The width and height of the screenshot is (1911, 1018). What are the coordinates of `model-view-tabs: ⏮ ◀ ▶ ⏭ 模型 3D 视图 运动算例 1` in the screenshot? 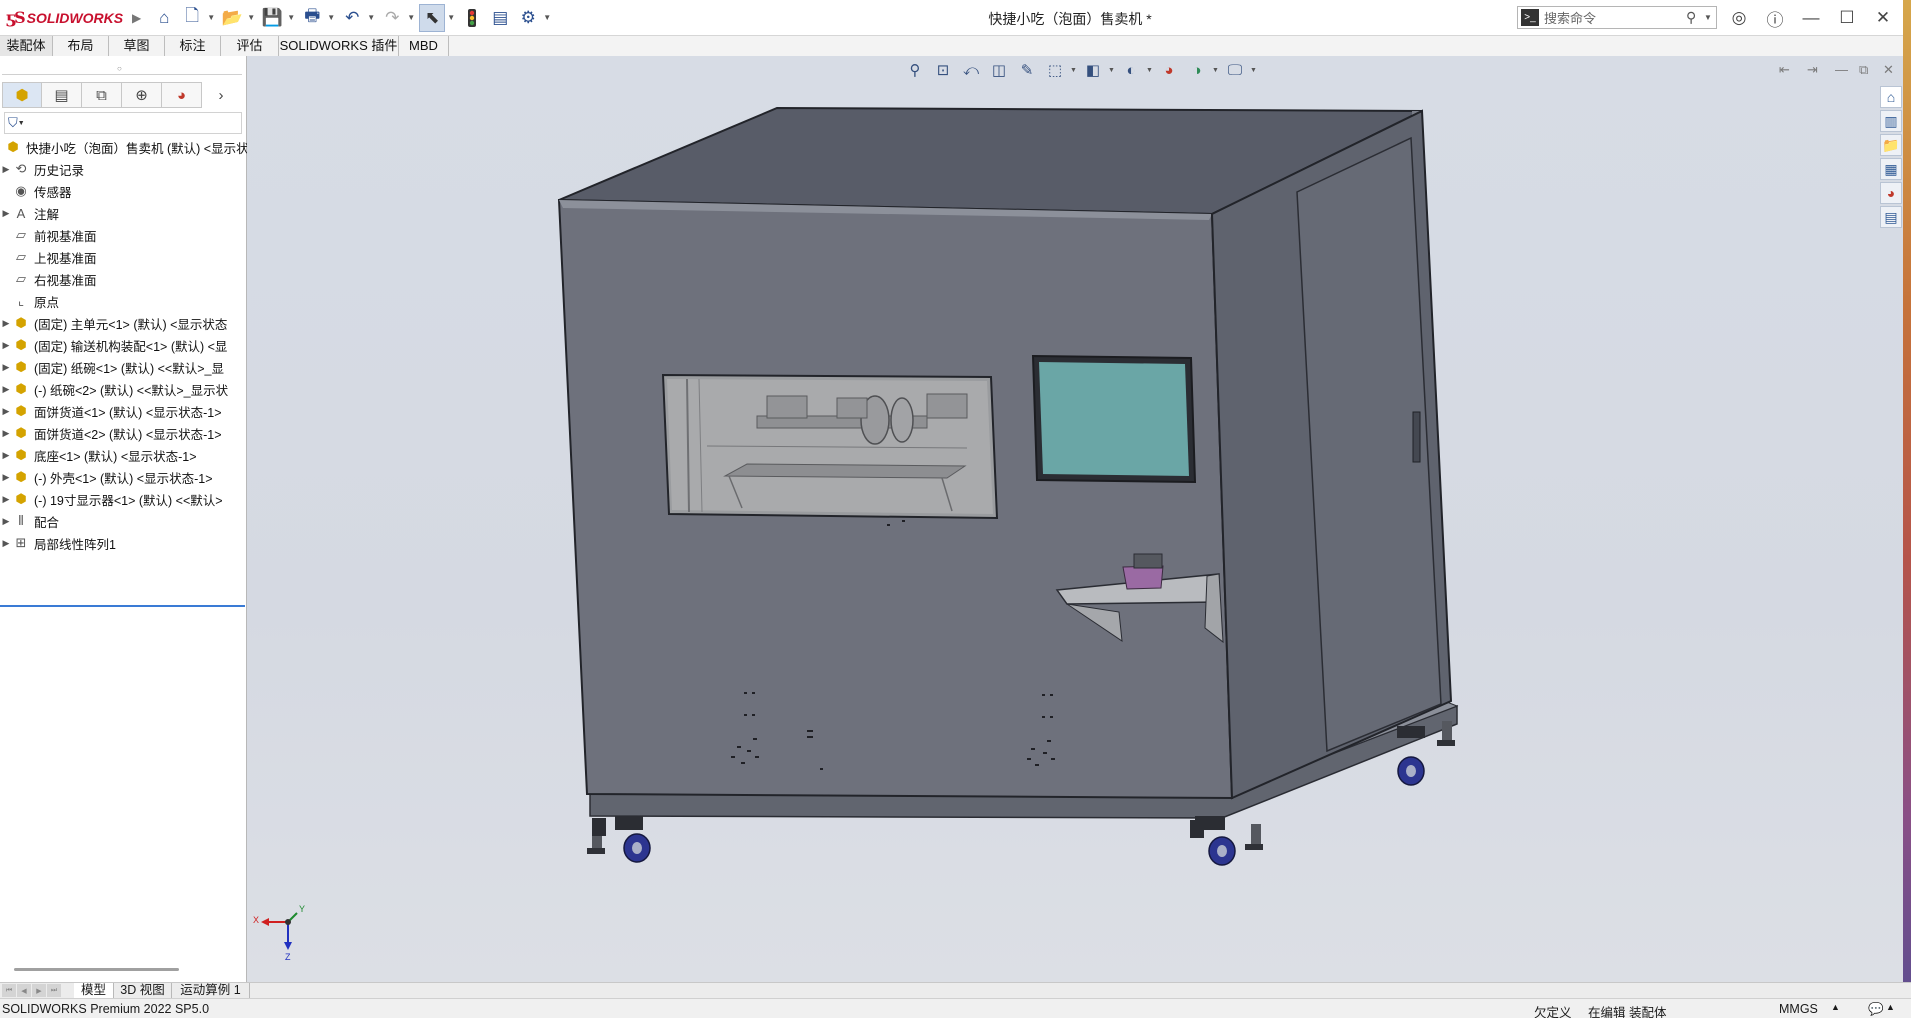 It's located at (955, 990).